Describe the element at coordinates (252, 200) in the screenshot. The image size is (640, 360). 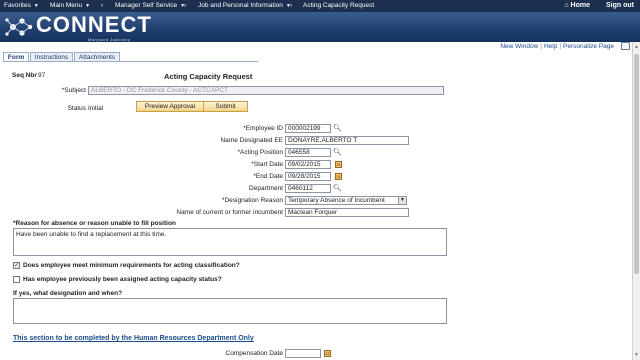
I see `designation-reason-label: *Designation Reason` at that location.